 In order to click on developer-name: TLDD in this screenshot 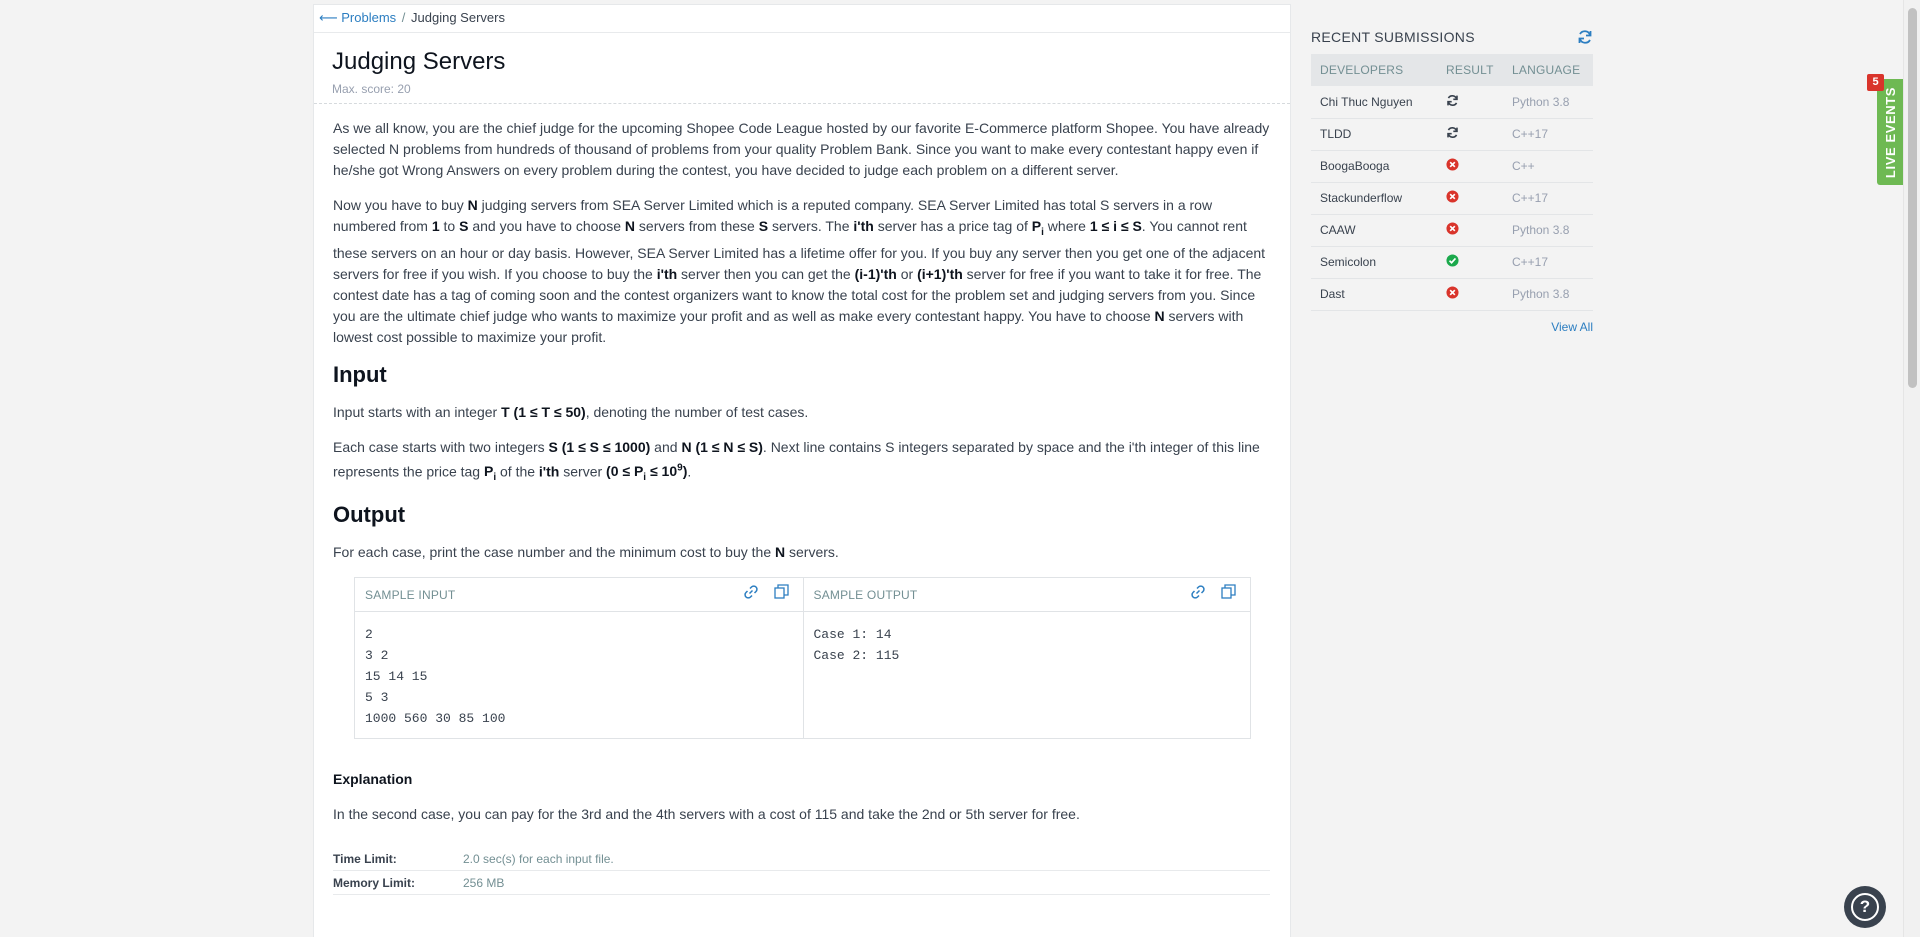, I will do `click(1374, 134)`.